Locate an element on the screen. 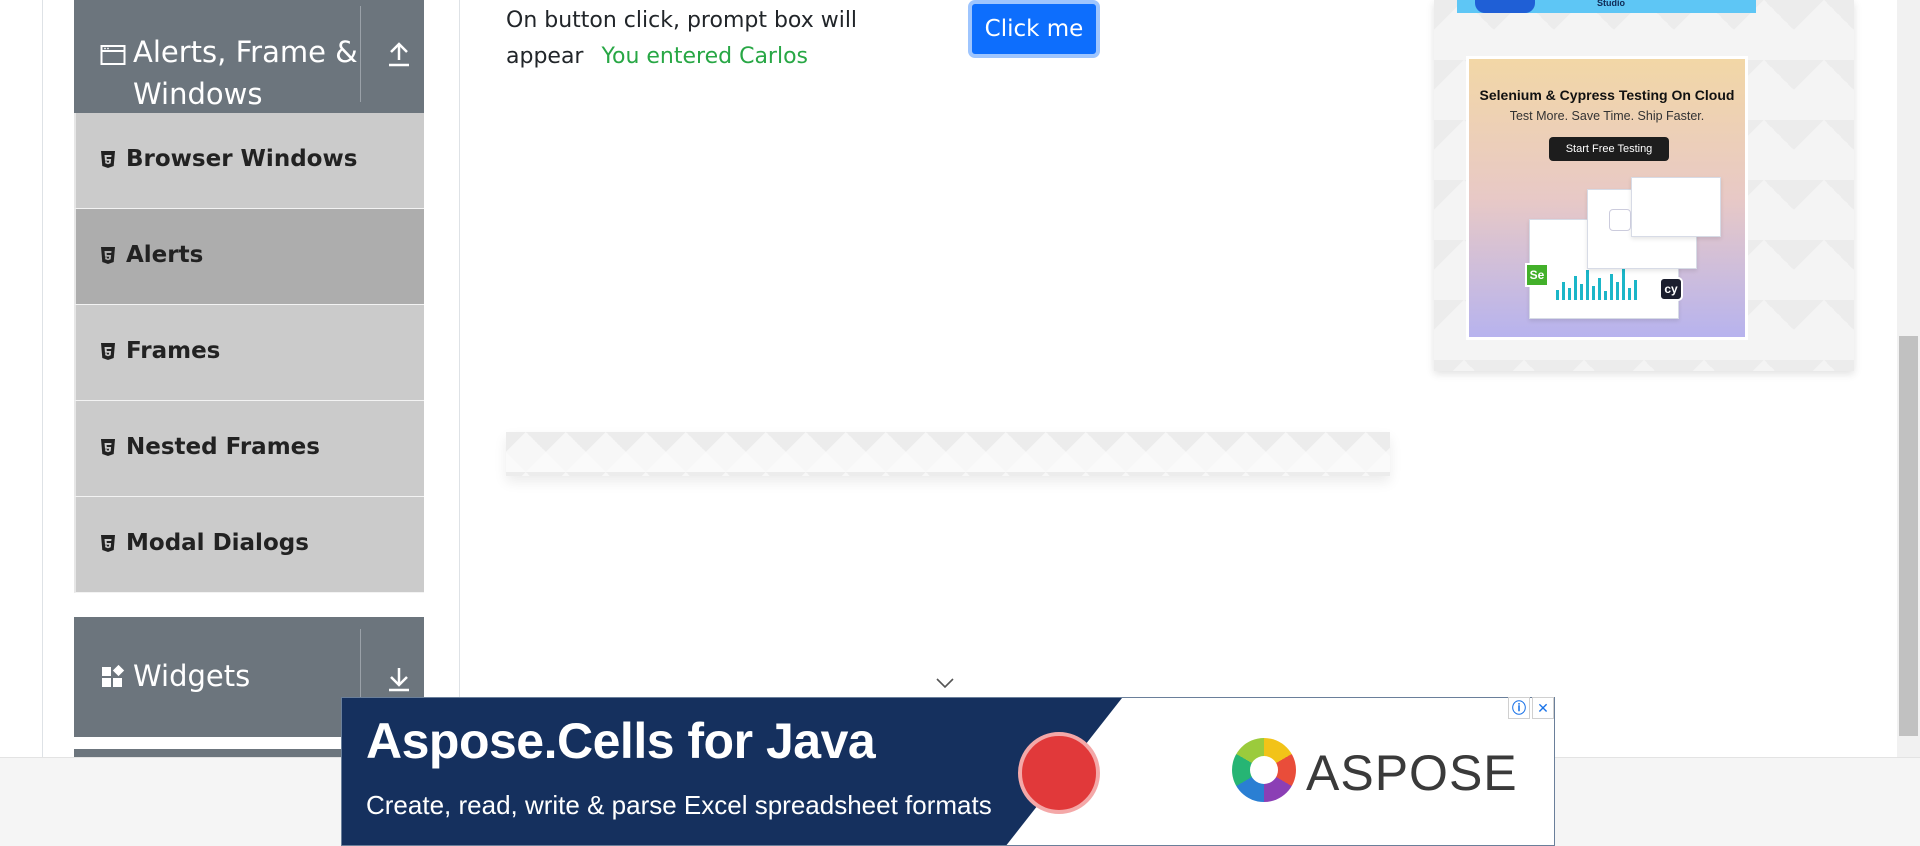 This screenshot has width=1920, height=846. group-title: Alerts, Frame & Windows is located at coordinates (245, 73).